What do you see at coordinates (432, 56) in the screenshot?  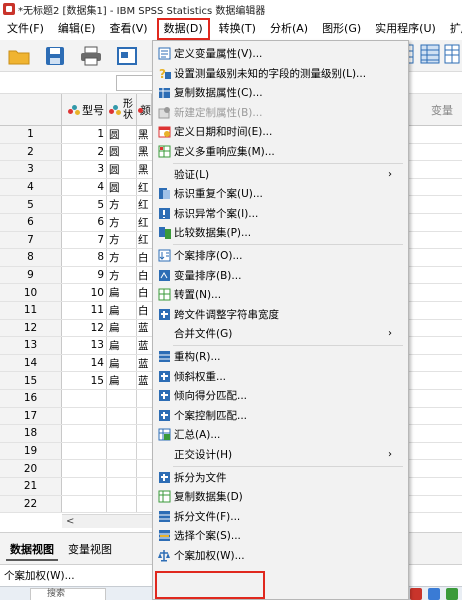 I see `value-labels-button` at bounding box center [432, 56].